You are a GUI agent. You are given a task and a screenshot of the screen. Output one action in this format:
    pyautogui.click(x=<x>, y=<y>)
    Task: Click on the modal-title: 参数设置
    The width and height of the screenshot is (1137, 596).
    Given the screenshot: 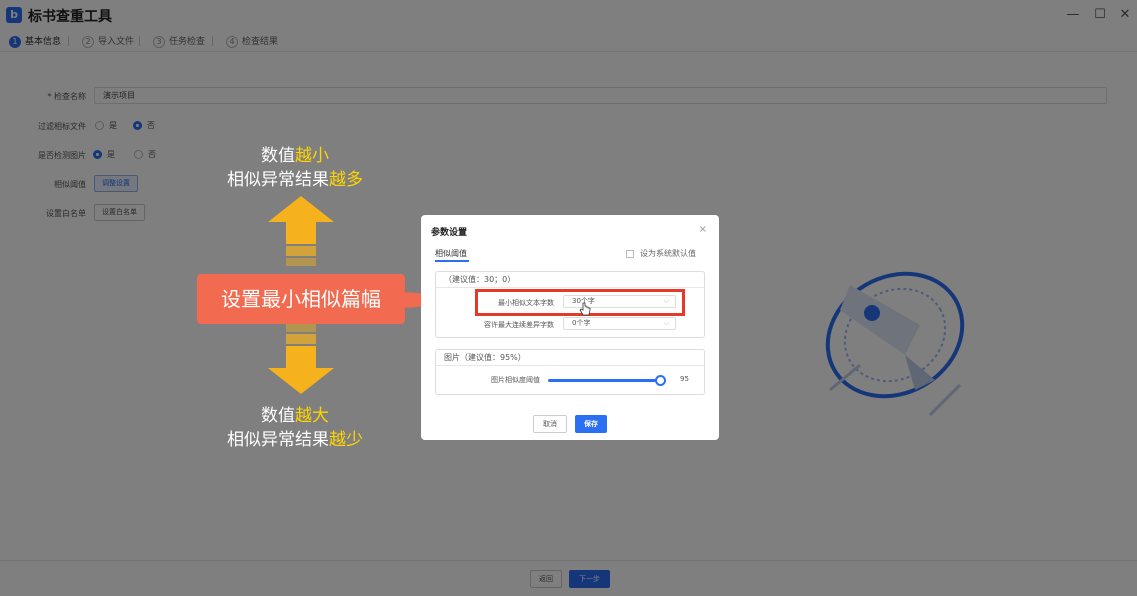 What is the action you would take?
    pyautogui.click(x=449, y=233)
    